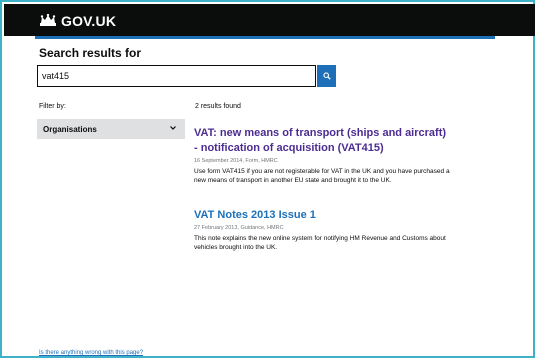 The image size is (535, 358). What do you see at coordinates (289, 148) in the screenshot?
I see `result-title-line: - notification of acquisition (VAT415)` at bounding box center [289, 148].